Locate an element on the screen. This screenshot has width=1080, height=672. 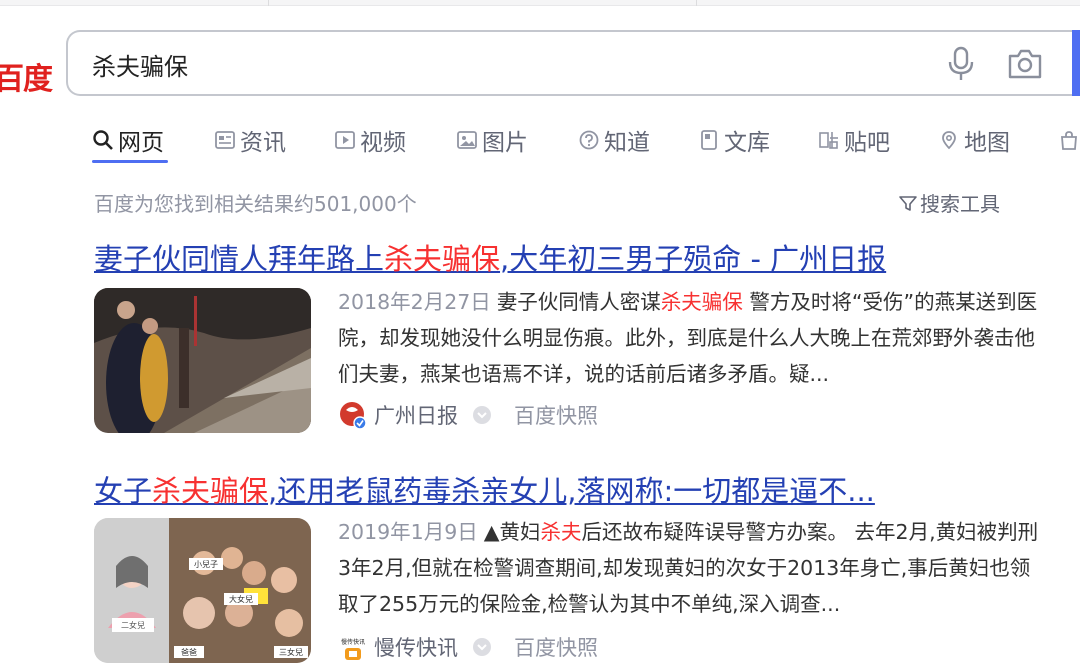
tab-images: 图片 is located at coordinates (492, 140).